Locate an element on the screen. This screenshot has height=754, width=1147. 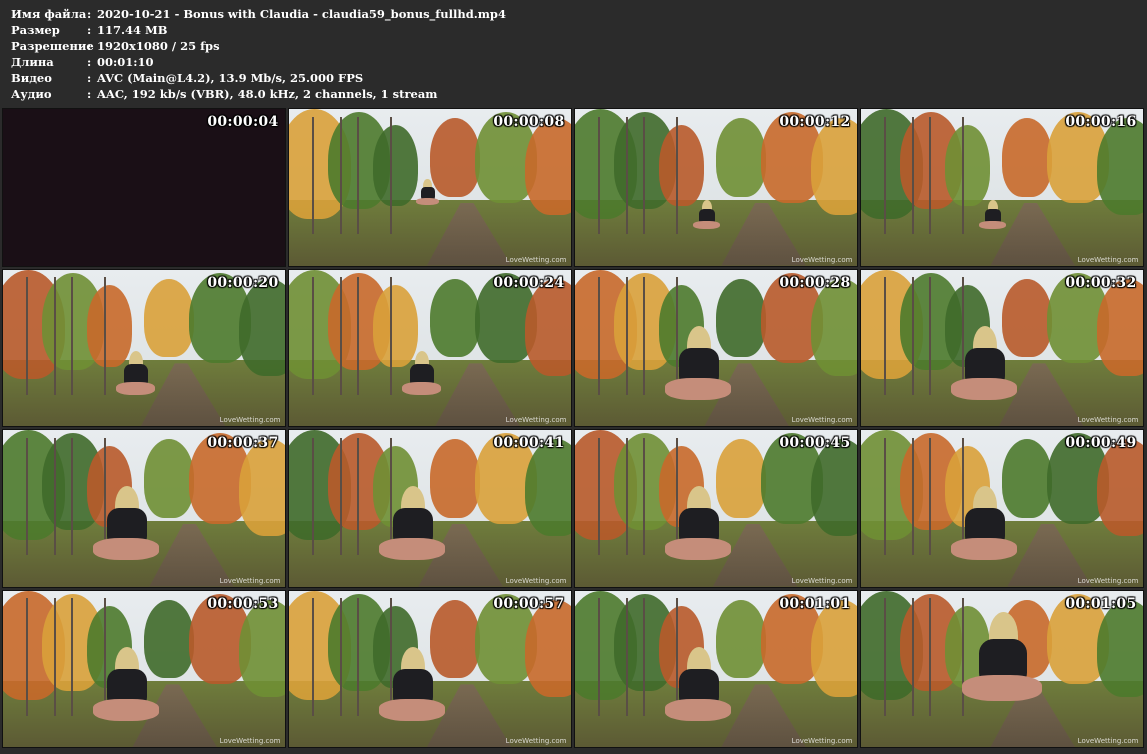
timestamp-label: 00:00:49 is located at coordinates (1101, 443).